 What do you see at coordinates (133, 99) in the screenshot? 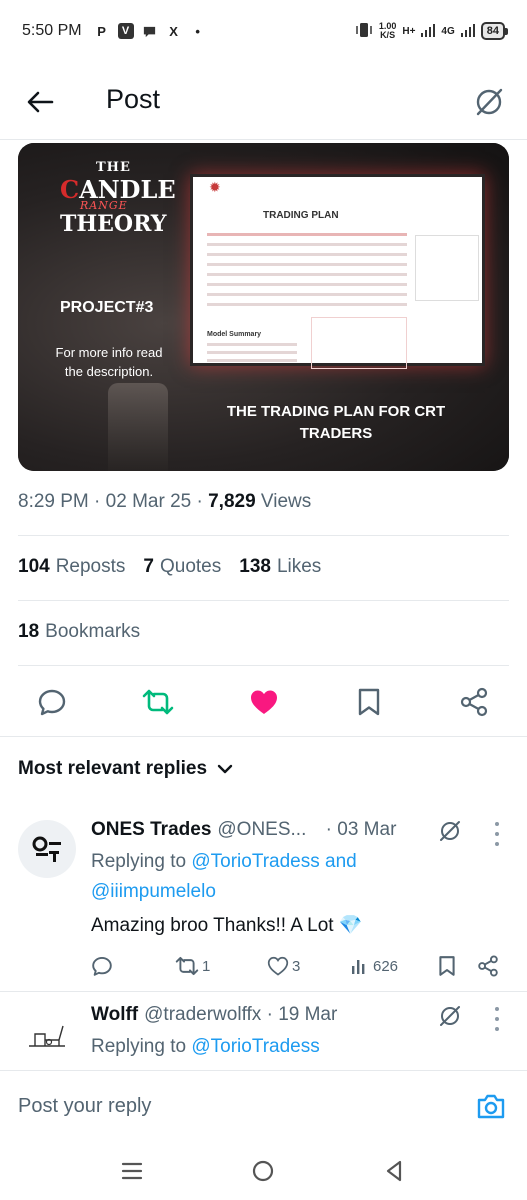
I see `page-title: Post` at bounding box center [133, 99].